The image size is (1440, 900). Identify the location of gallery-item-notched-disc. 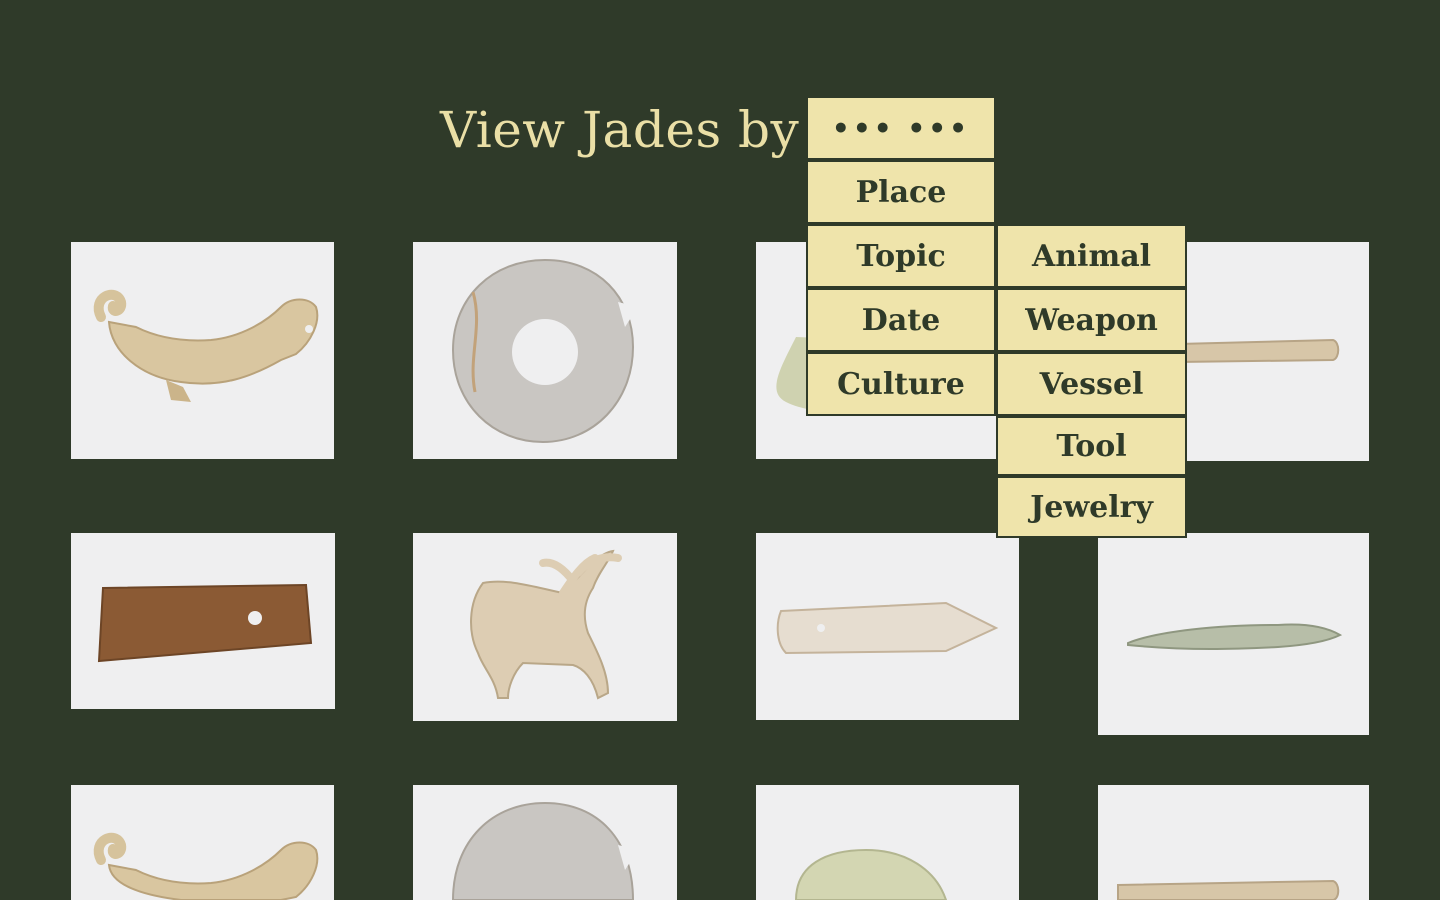
(545, 350).